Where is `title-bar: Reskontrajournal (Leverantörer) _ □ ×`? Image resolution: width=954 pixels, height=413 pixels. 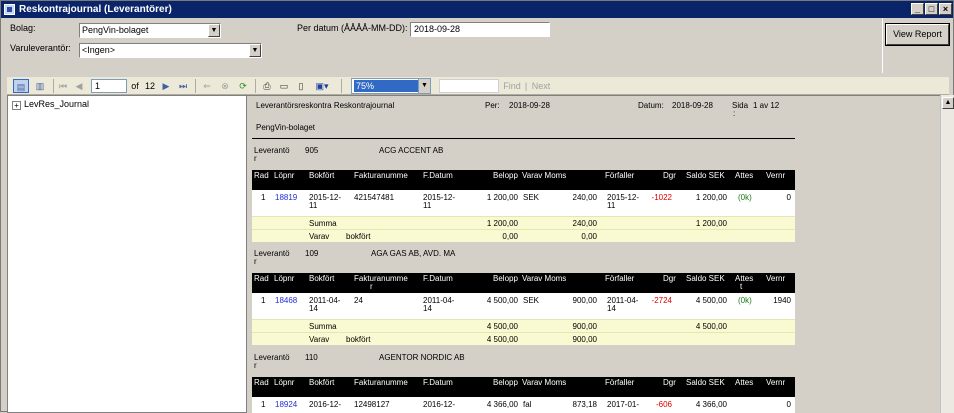 title-bar: Reskontrajournal (Leverantörer) _ □ × is located at coordinates (477, 9).